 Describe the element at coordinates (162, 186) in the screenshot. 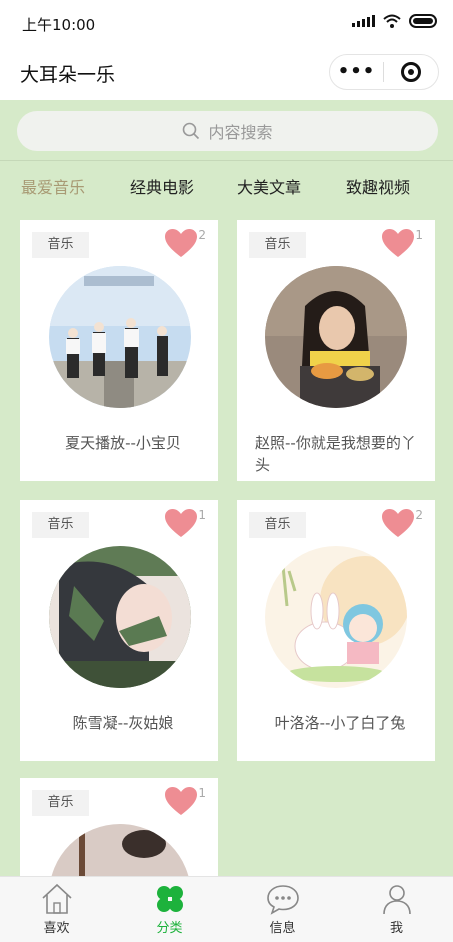

I see `tab-classic-movies: 经典电影` at that location.